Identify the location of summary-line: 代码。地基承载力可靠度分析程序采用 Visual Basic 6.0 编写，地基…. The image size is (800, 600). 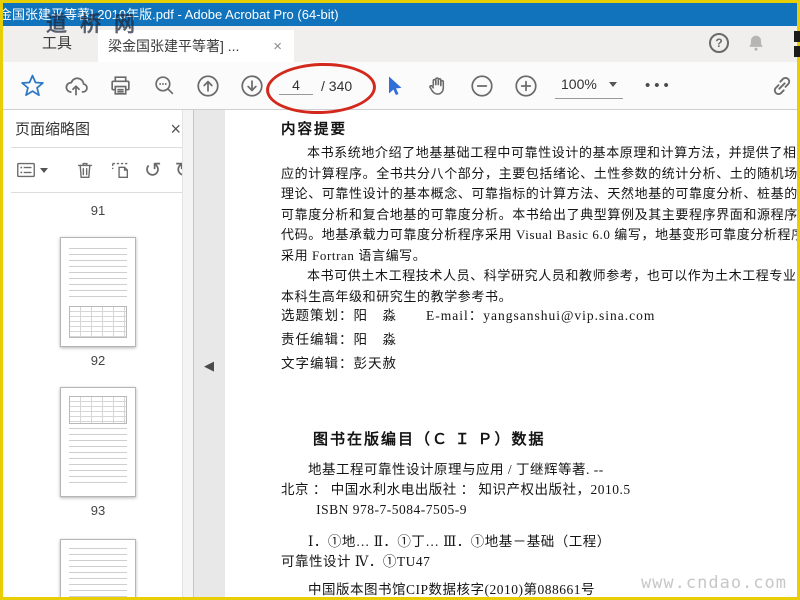
(540, 234).